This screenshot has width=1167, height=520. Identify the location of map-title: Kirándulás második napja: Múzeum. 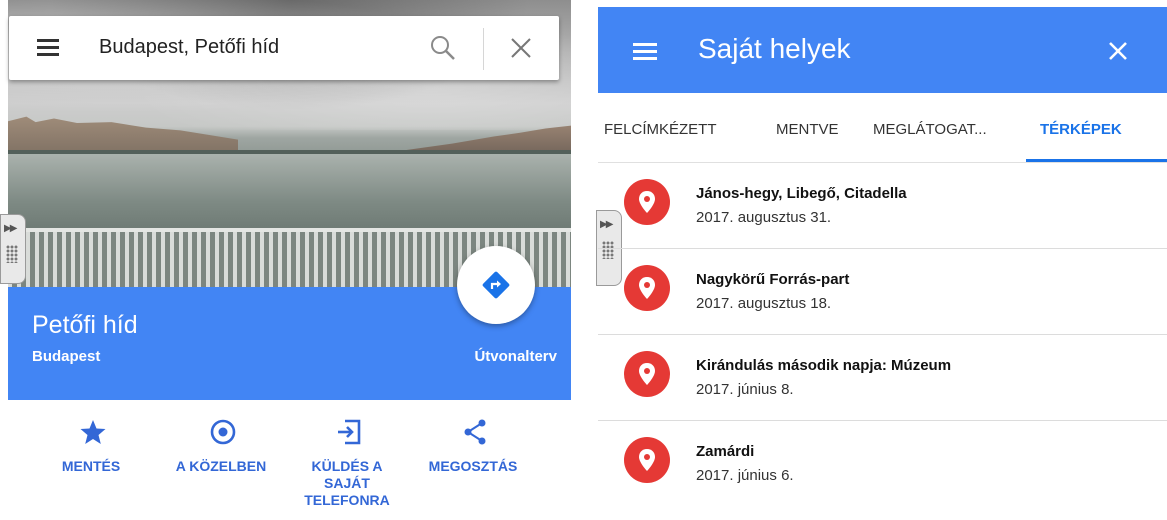
(824, 365).